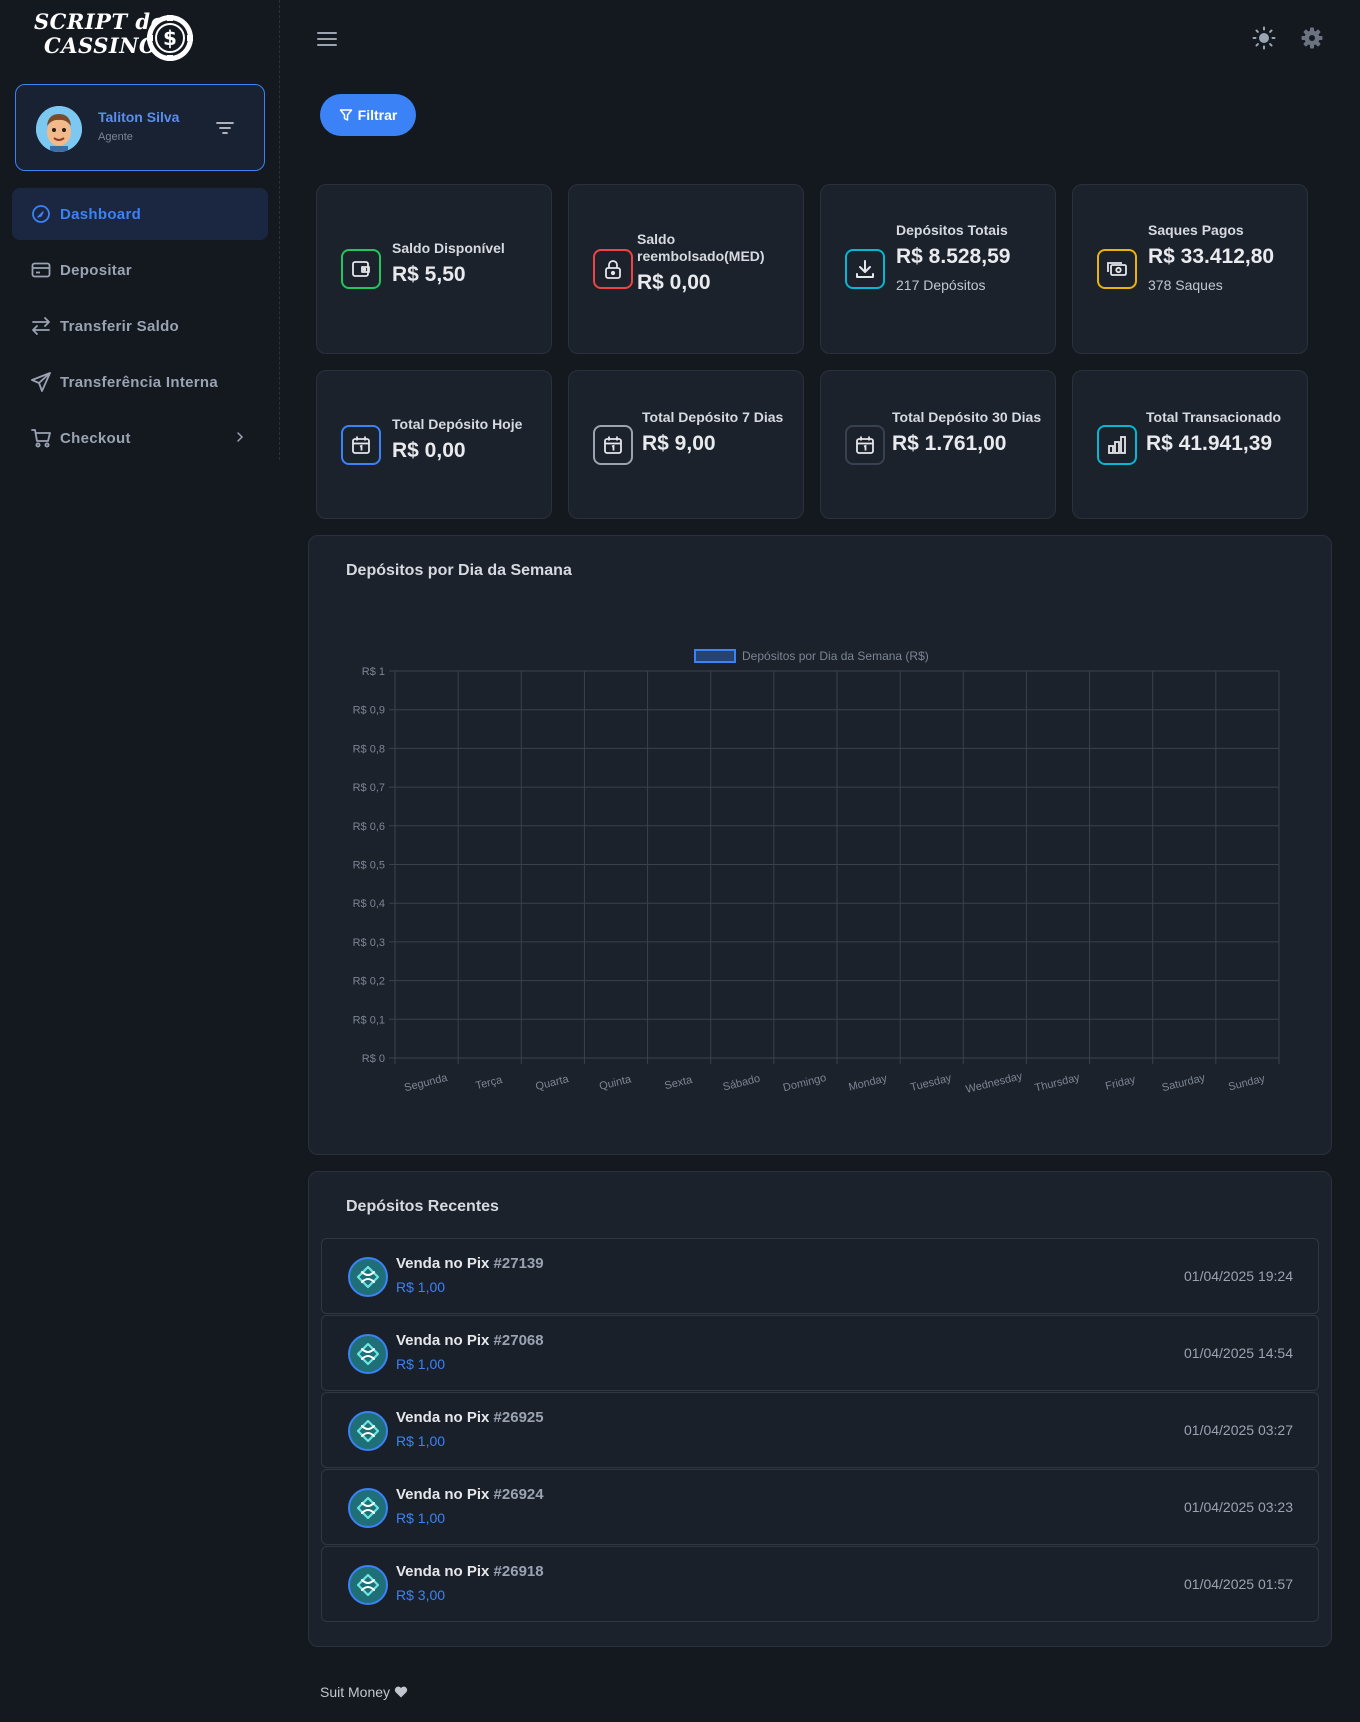  What do you see at coordinates (967, 417) in the screenshot?
I see `stat-title: Total Depósito 30 Dias` at bounding box center [967, 417].